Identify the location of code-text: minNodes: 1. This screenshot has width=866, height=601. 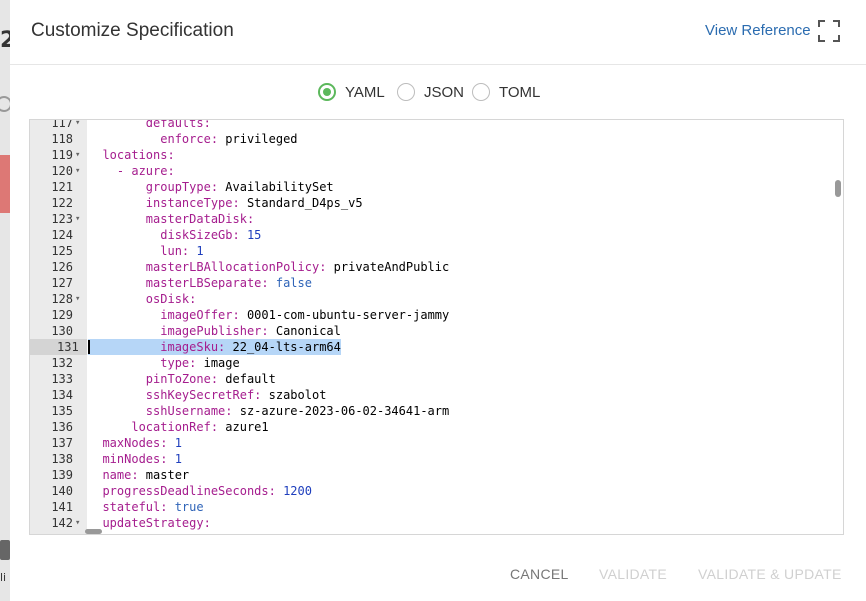
(135, 459).